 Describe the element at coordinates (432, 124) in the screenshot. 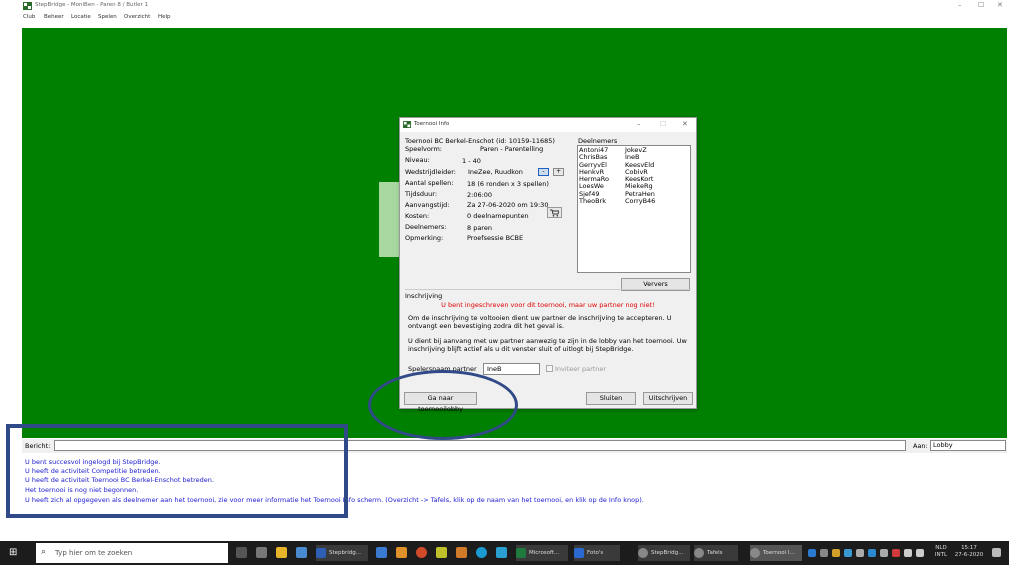

I see `dialog-title: Toernooi Info` at that location.